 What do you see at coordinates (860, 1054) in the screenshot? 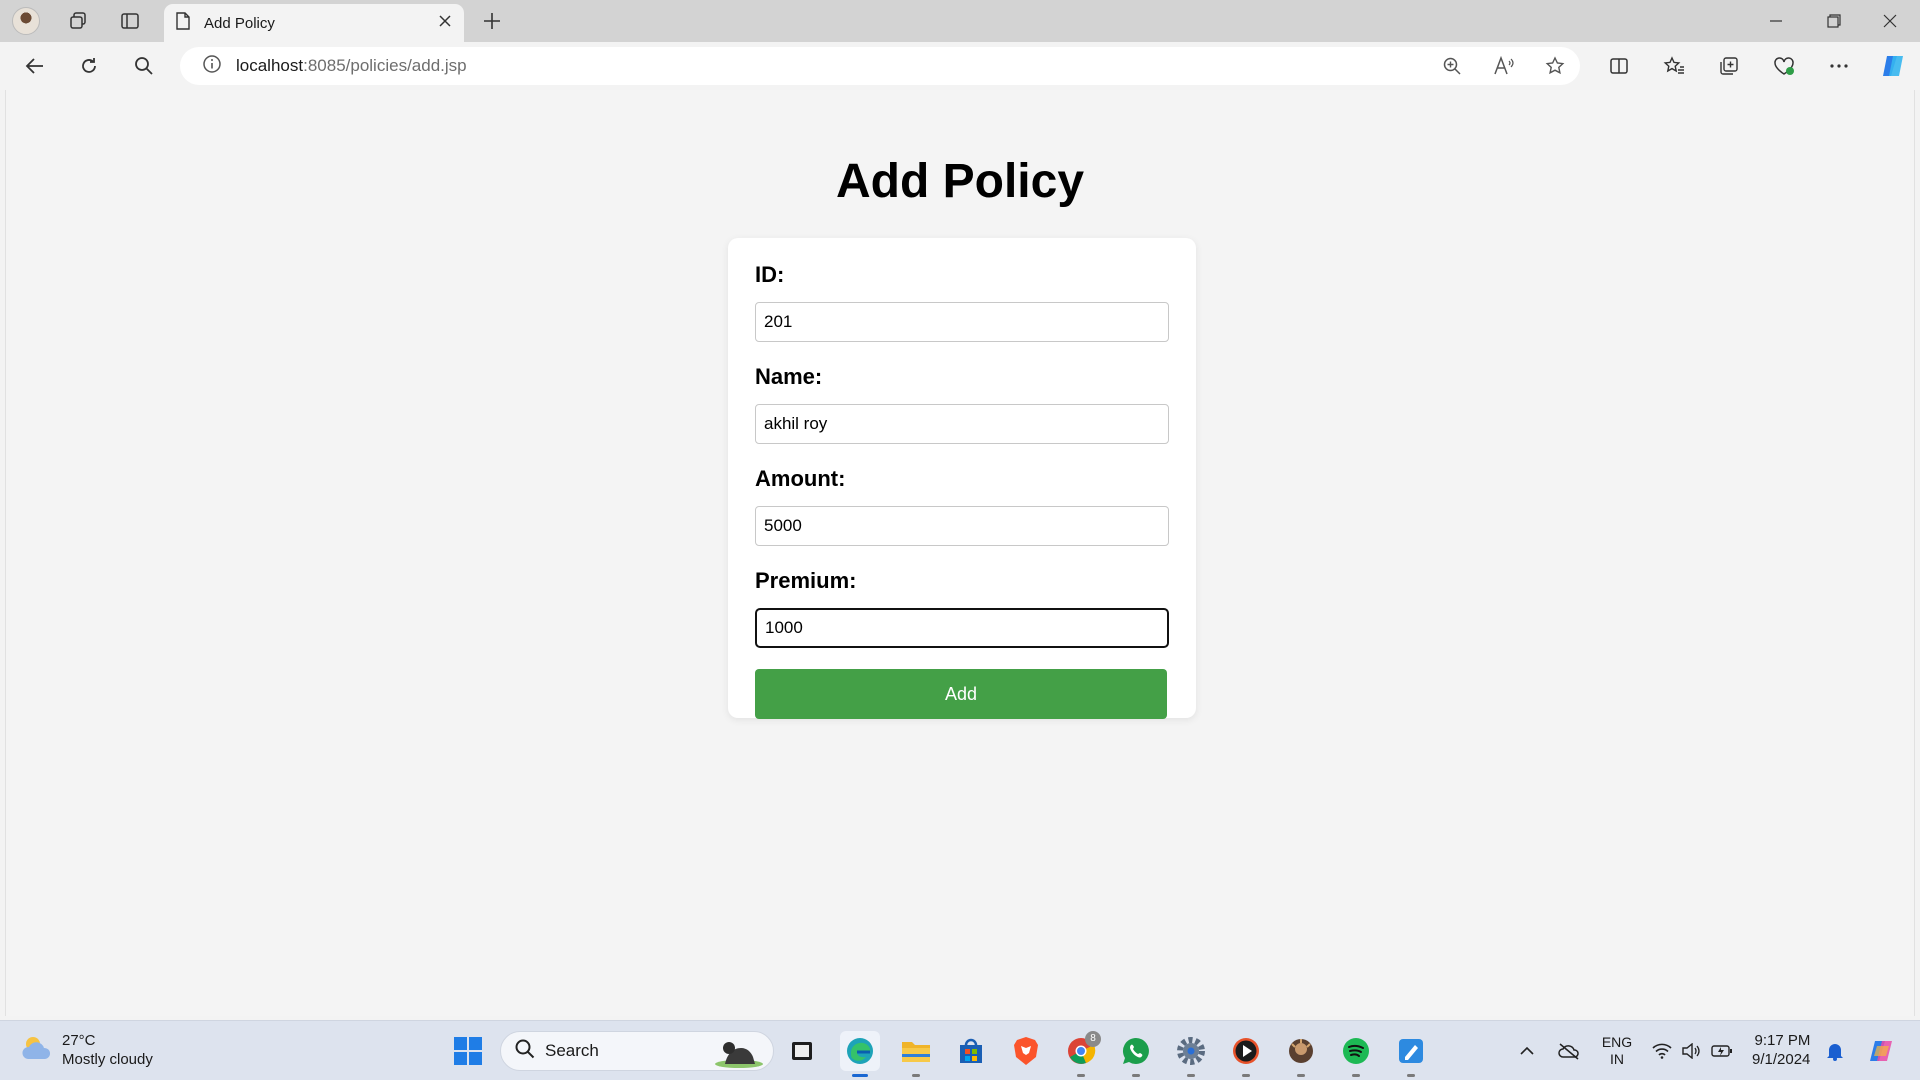
I see `edge-taskbar-icon` at bounding box center [860, 1054].